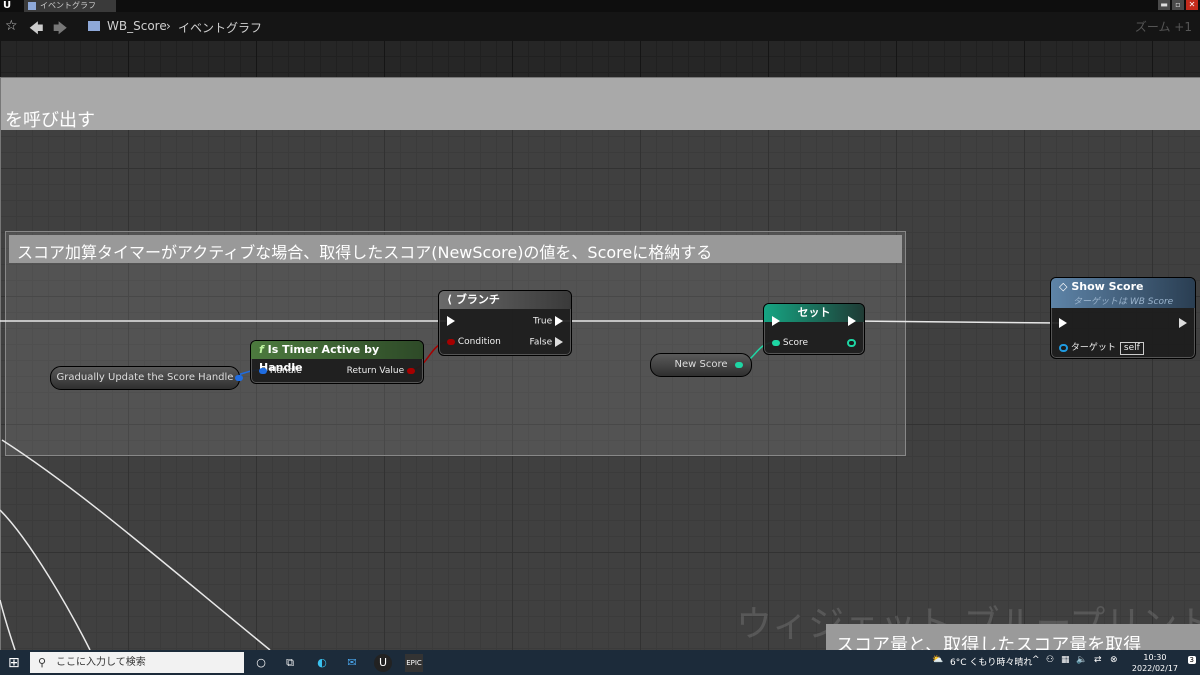  What do you see at coordinates (600, 26) in the screenshot?
I see `graph-toolbar: ☆ 🡄 🡆 WB_Score › イベントグラフ ズーム +1` at bounding box center [600, 26].